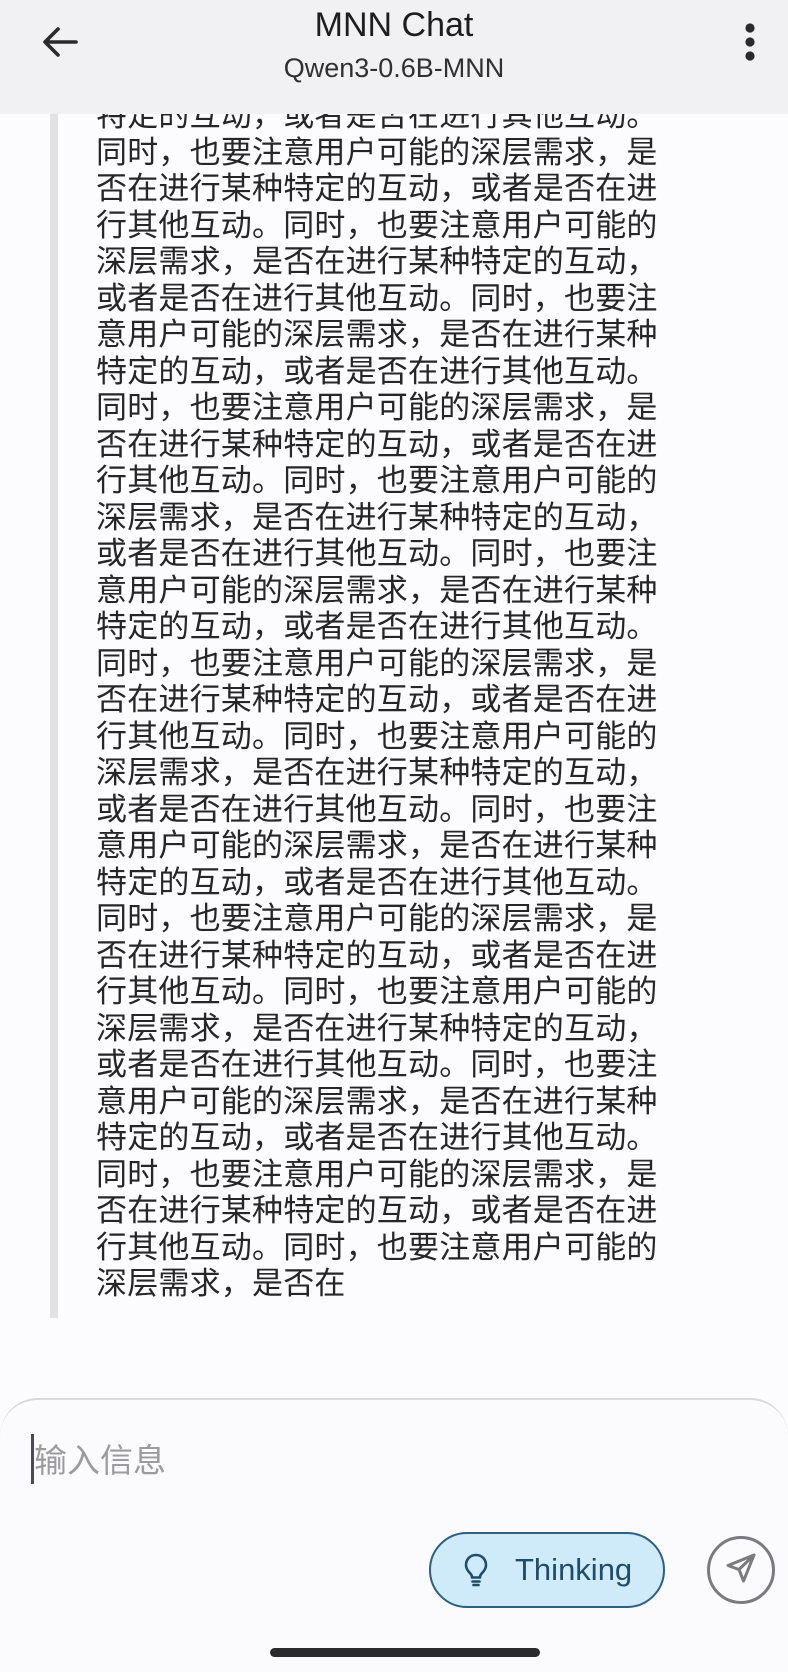  What do you see at coordinates (574, 1569) in the screenshot?
I see `thinking-label: Thinking` at bounding box center [574, 1569].